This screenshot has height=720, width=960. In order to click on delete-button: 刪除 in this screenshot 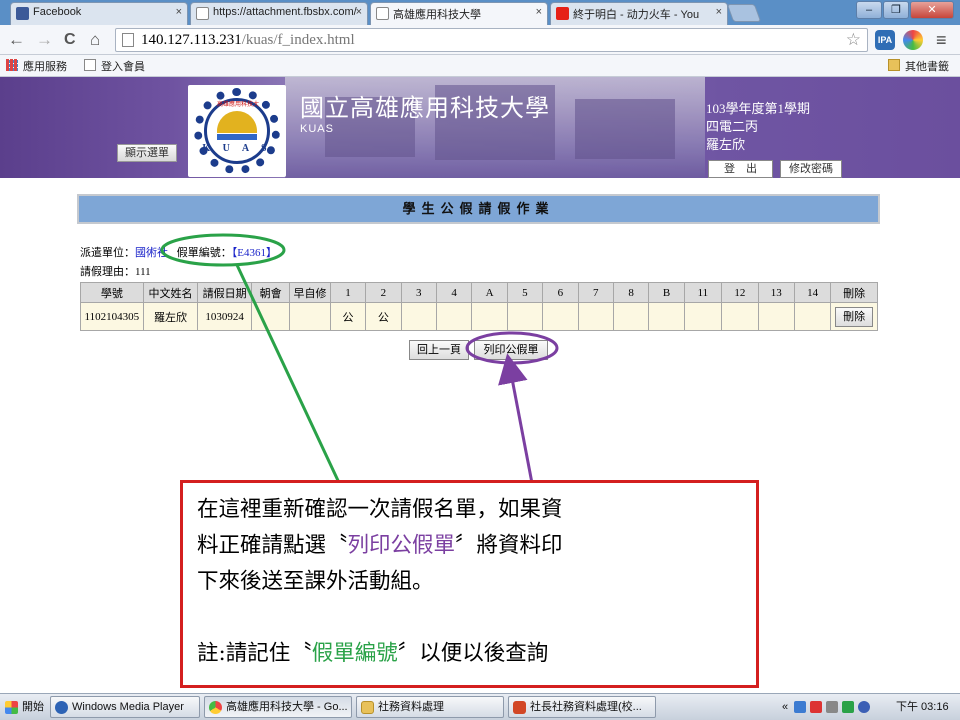, I will do `click(854, 316)`.